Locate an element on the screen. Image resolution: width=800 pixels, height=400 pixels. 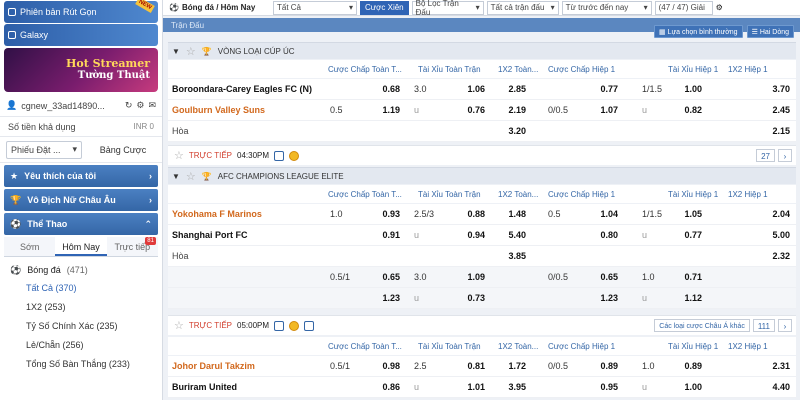
lines-select: ☰ Hai Dòng is located at coordinates (770, 31).